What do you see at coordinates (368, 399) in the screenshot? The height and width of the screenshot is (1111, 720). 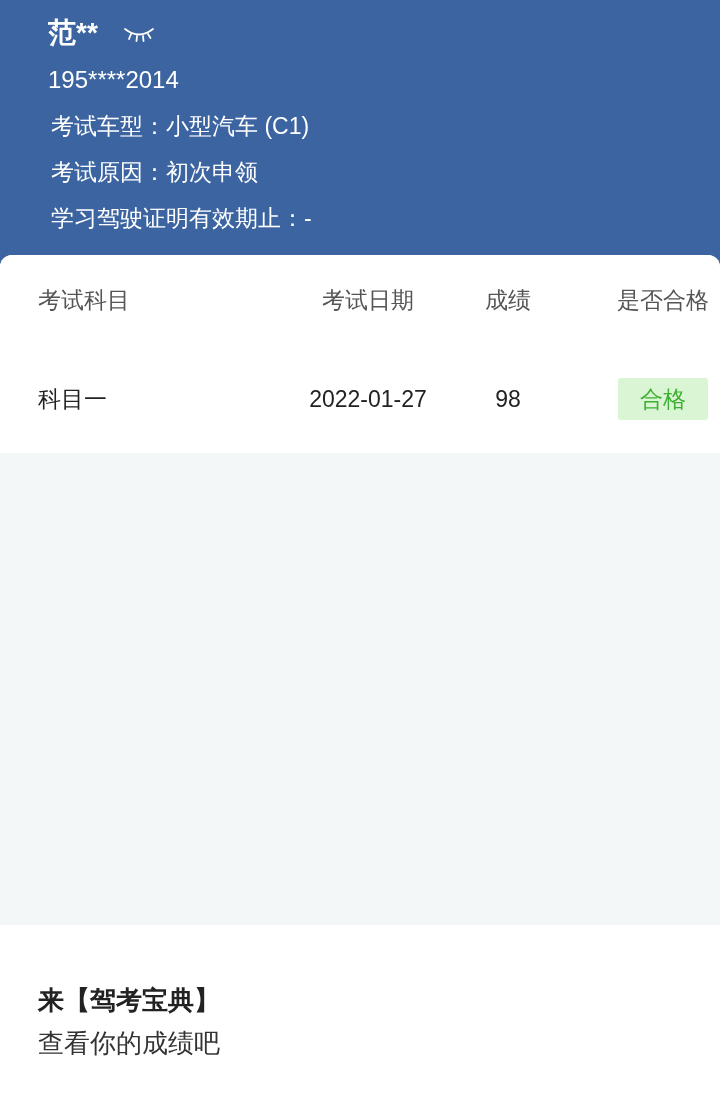 I see `table-cell-text: 2022-01-27` at bounding box center [368, 399].